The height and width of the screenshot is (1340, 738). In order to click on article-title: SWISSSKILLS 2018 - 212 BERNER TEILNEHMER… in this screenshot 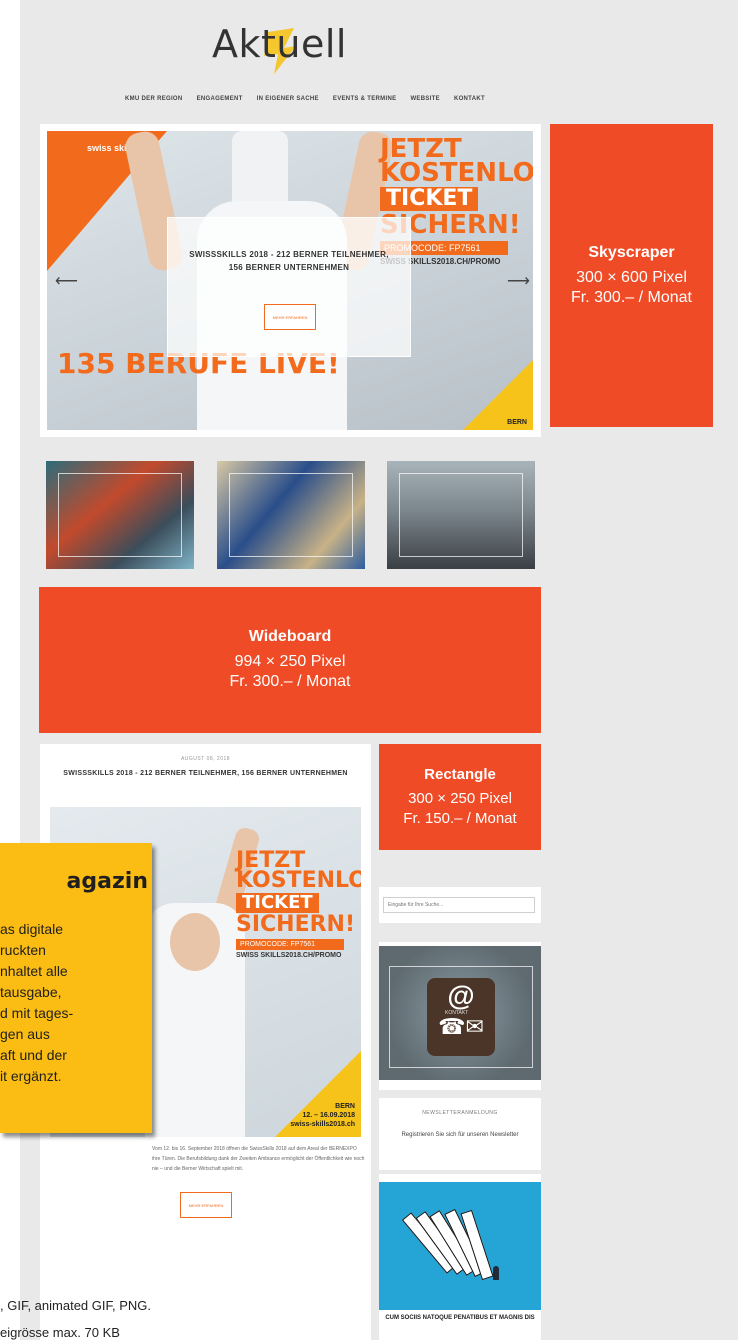, I will do `click(205, 773)`.